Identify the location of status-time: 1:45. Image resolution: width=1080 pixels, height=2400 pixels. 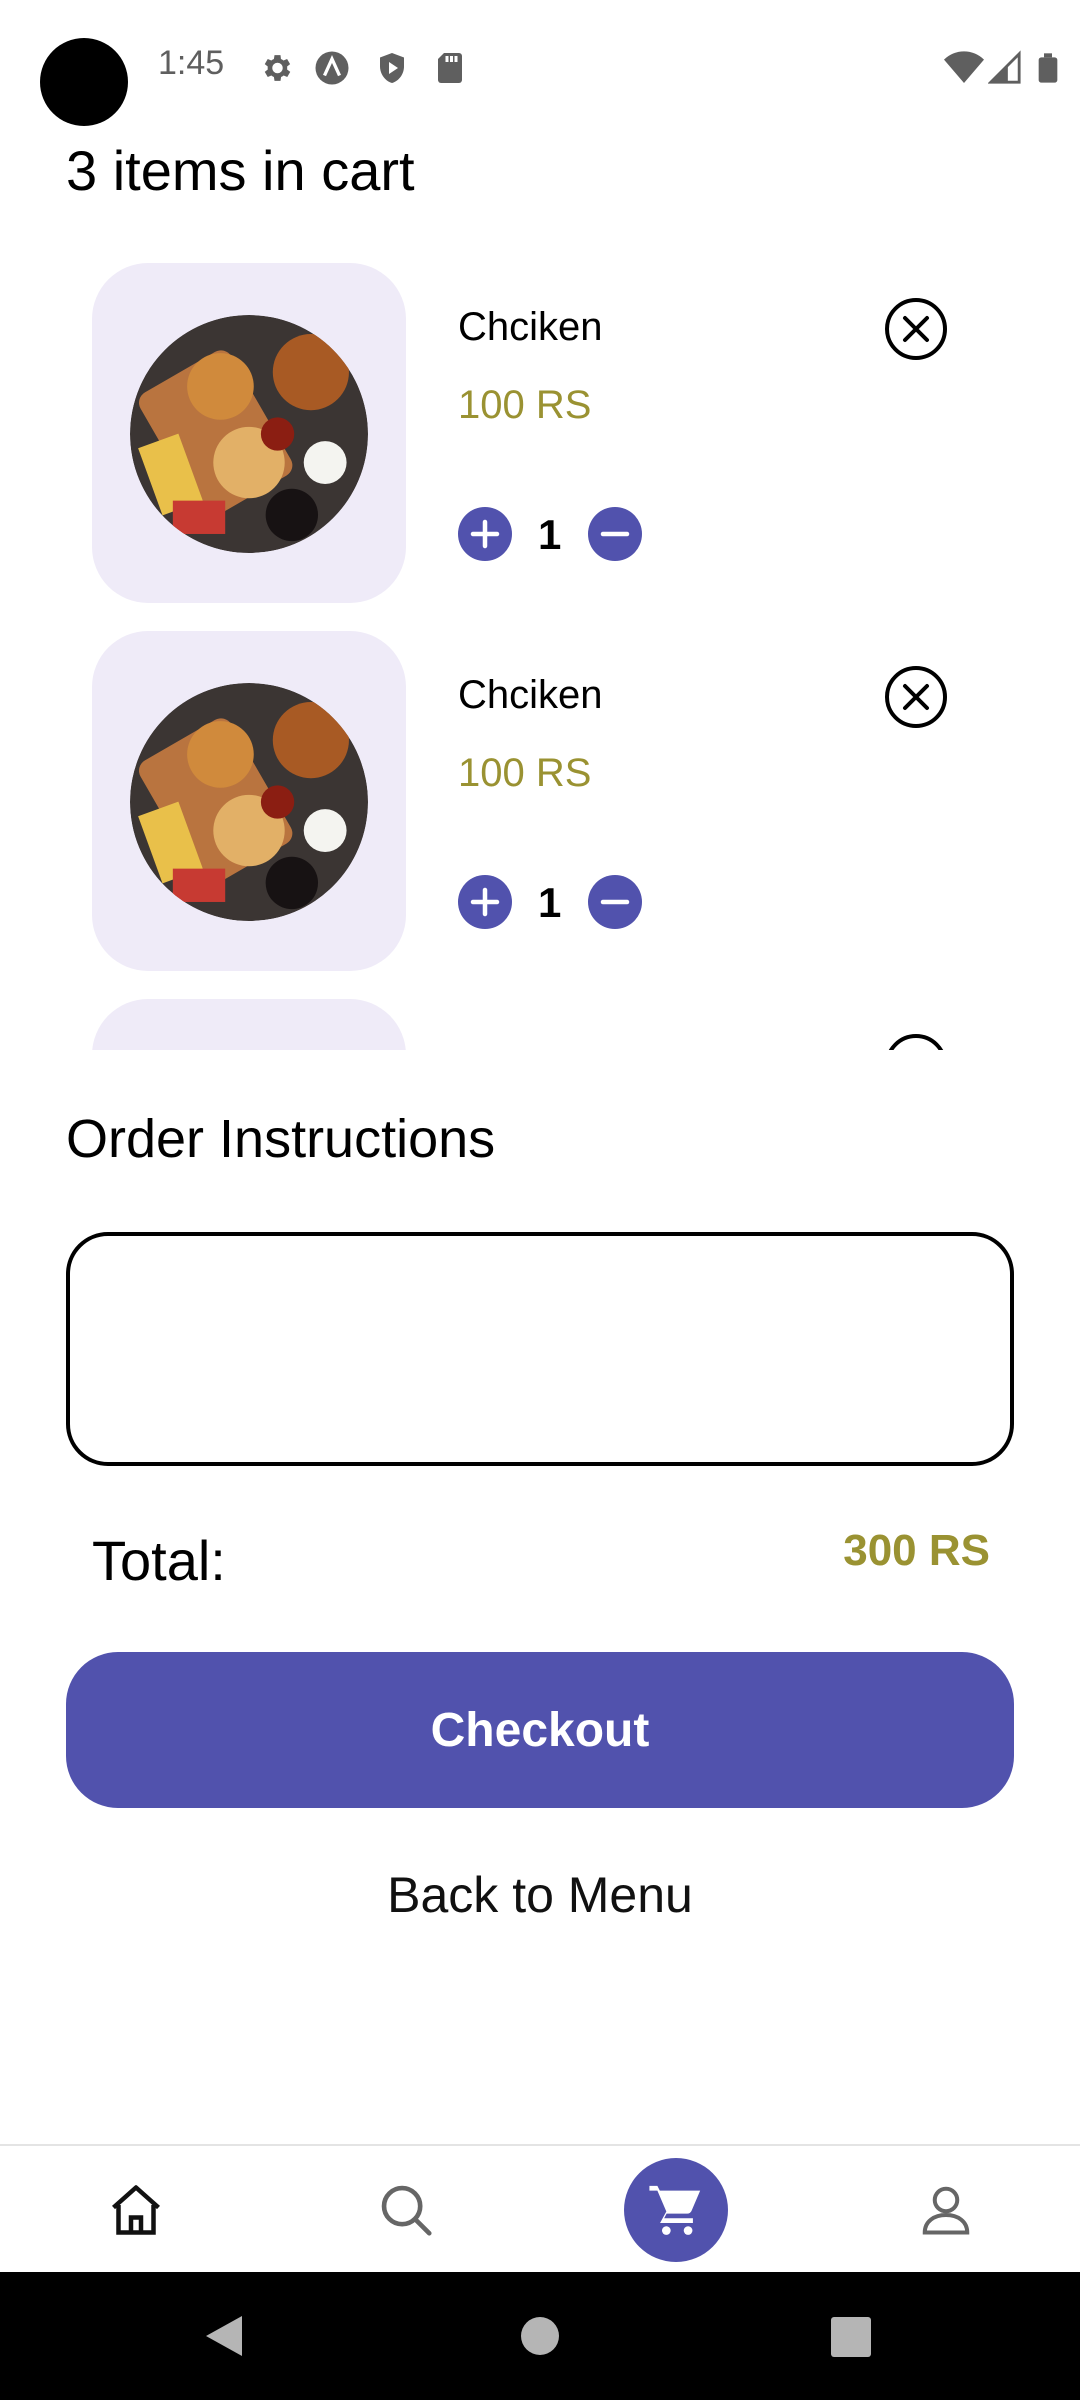
(191, 63).